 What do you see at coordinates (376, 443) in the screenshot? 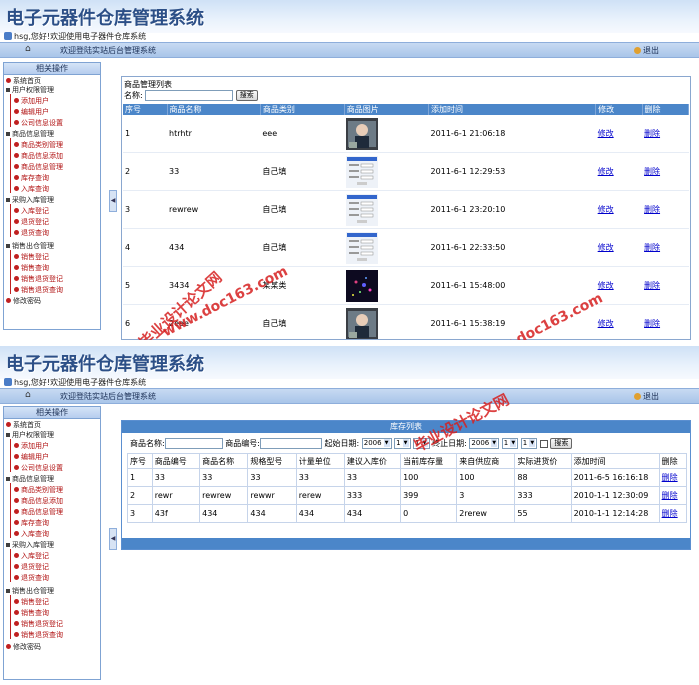
I see `start-year-select: 2006 ▼` at bounding box center [376, 443].